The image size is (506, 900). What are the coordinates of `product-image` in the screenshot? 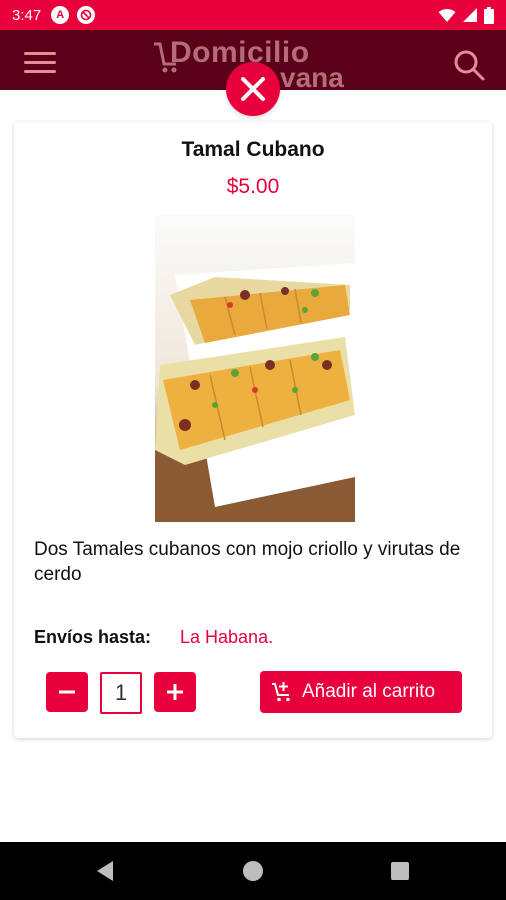 It's located at (255, 368).